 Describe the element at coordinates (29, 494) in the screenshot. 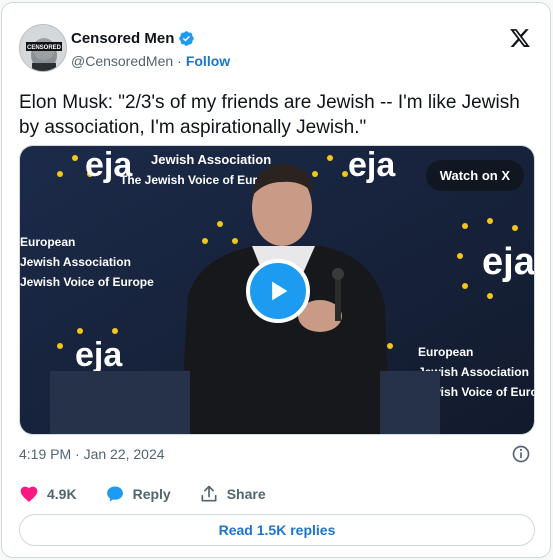

I see `heart-icon` at that location.